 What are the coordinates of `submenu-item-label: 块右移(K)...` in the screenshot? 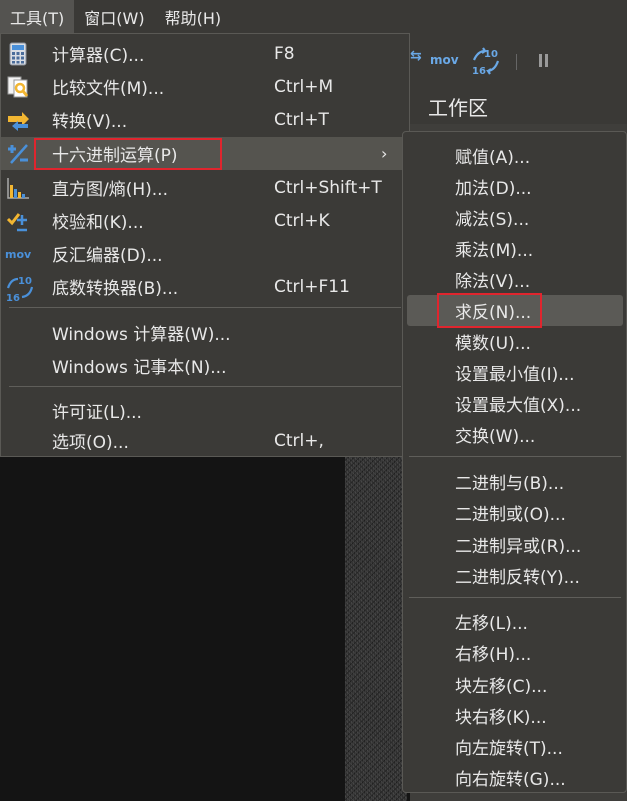 It's located at (501, 718).